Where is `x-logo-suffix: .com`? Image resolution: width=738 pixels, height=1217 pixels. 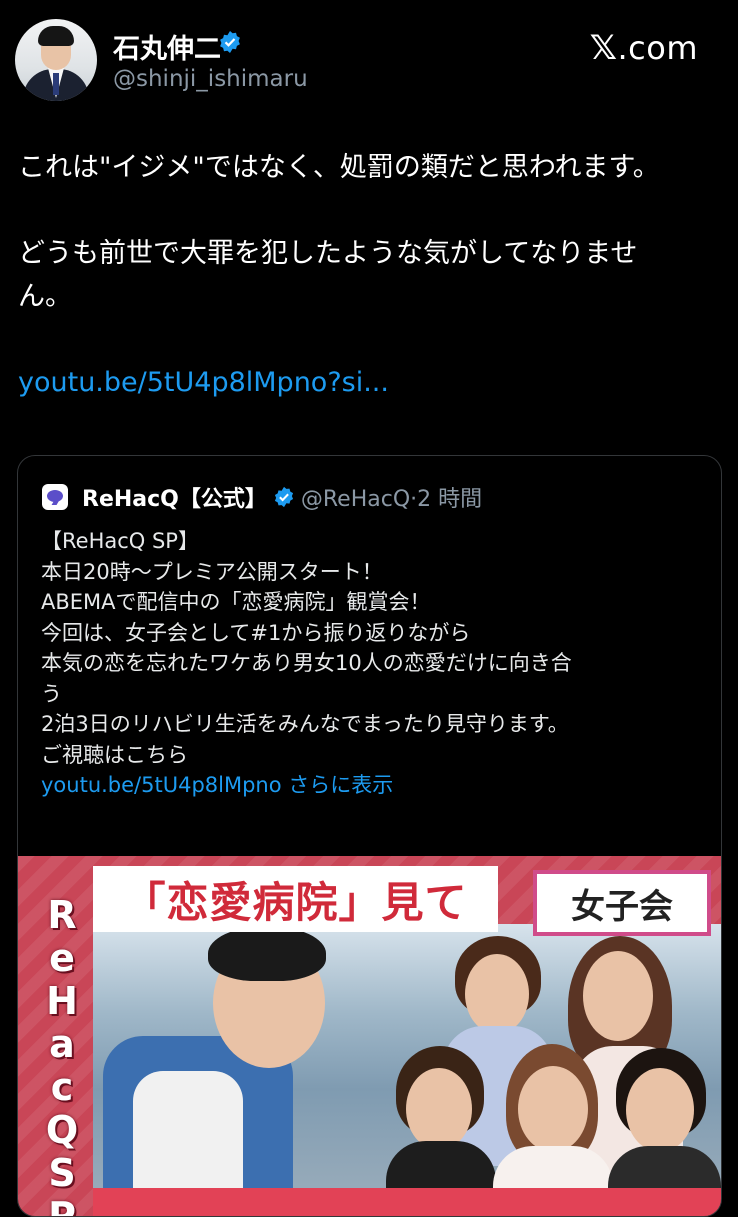
x-logo-suffix: .com is located at coordinates (657, 48).